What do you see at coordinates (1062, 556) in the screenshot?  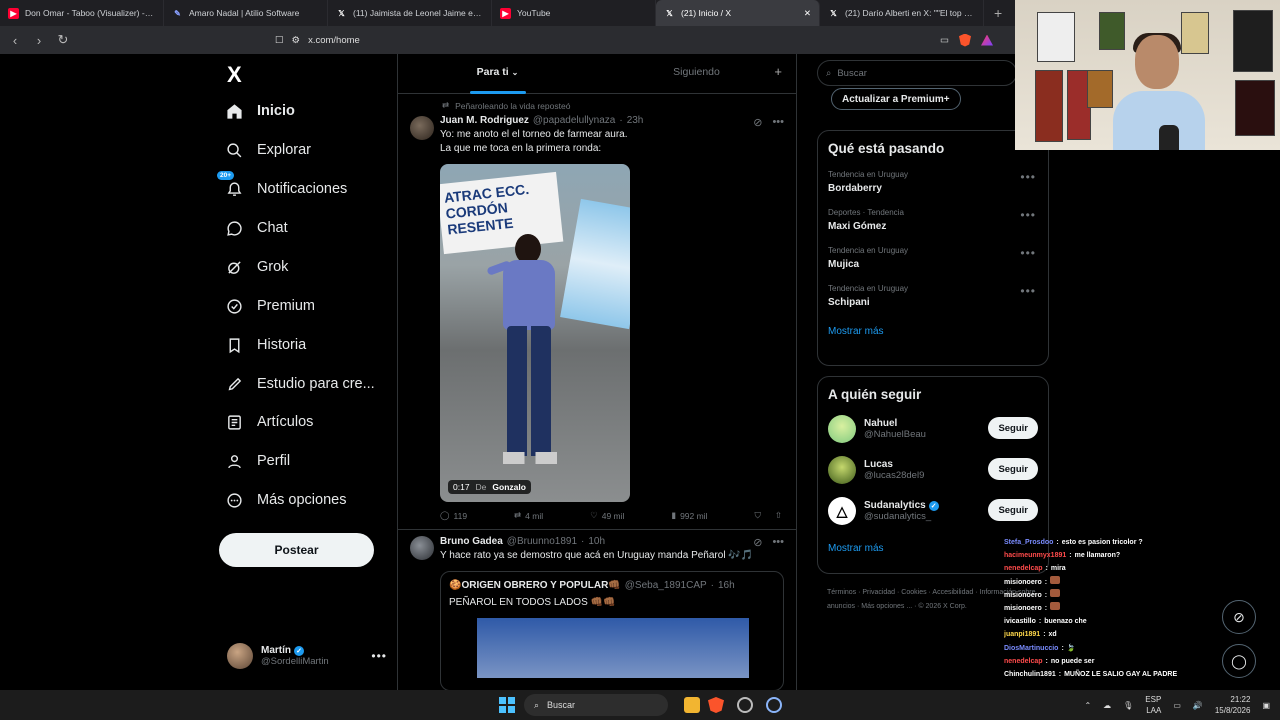 I see `chat-message: hacimeunmyx1891: me llamaron?` at bounding box center [1062, 556].